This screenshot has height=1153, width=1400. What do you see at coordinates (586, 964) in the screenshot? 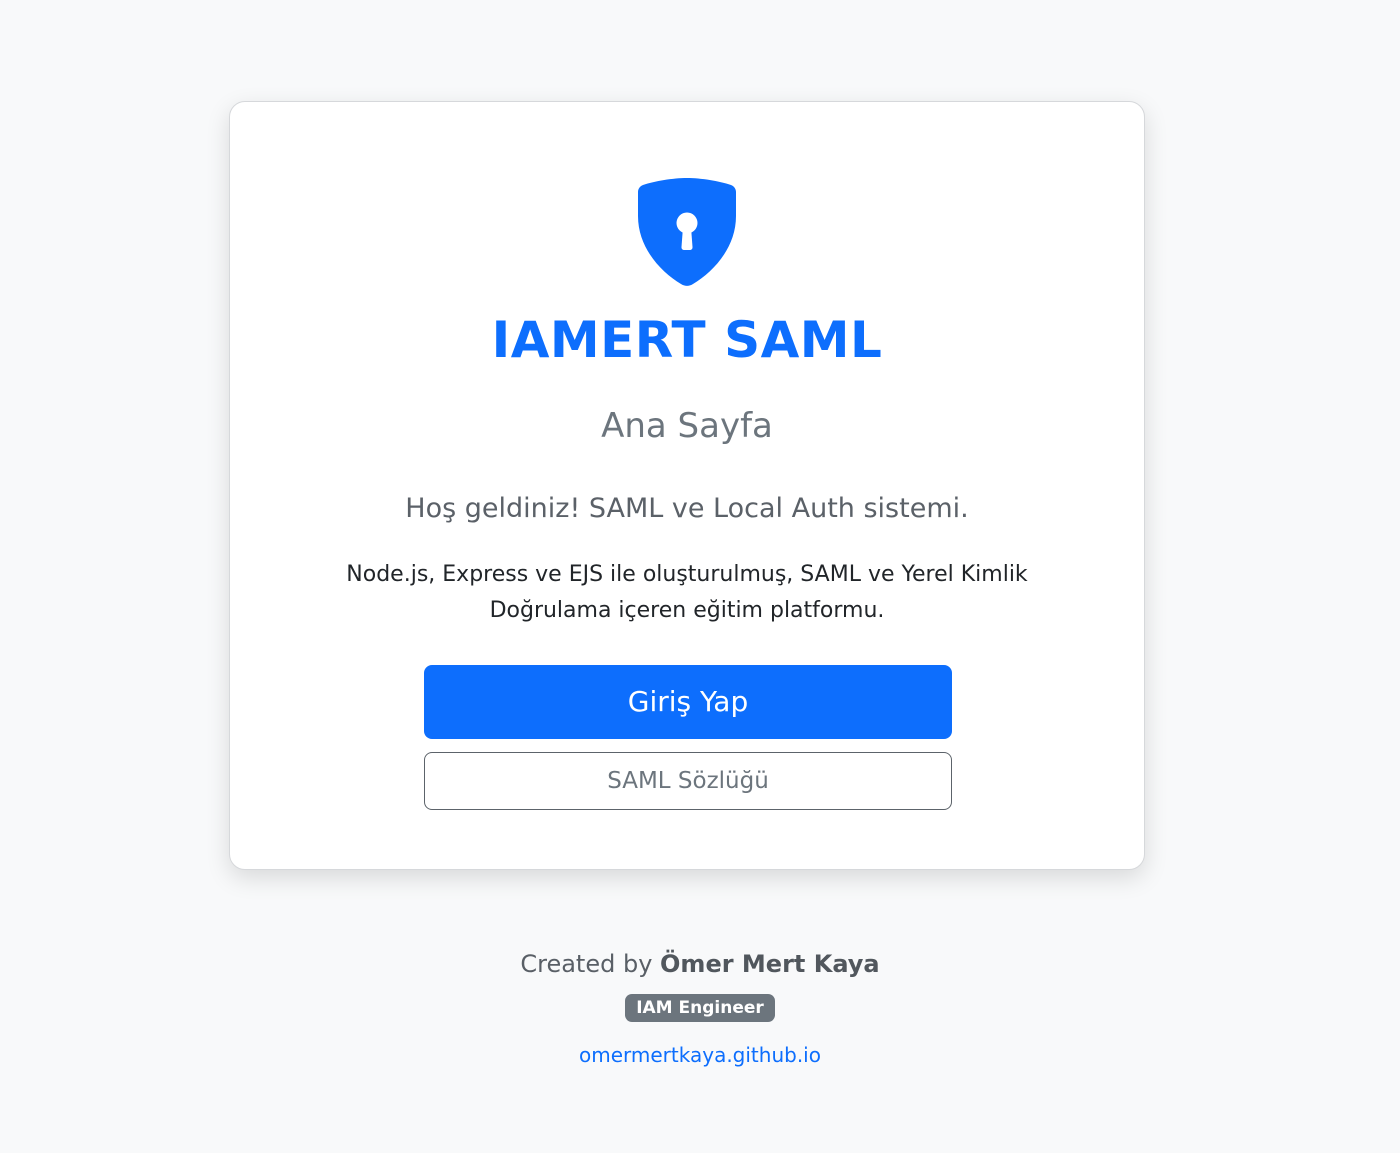
I see `created-by-label: Created by` at bounding box center [586, 964].